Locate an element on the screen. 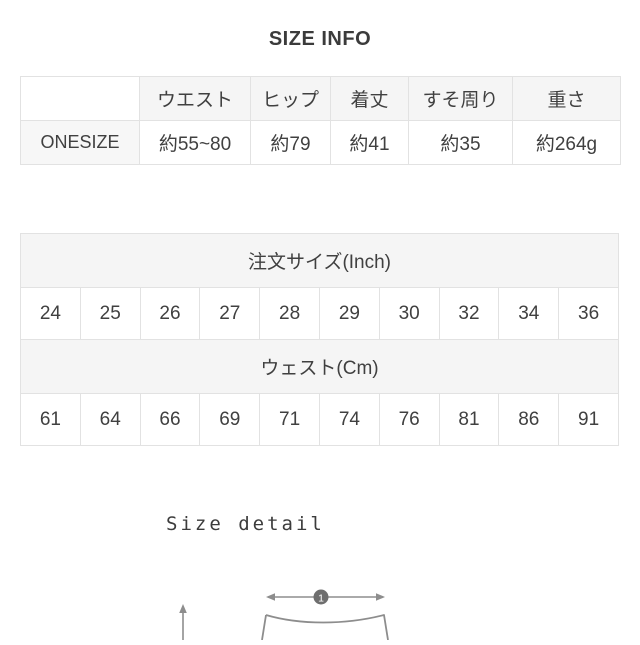 This screenshot has height=645, width=640. size-info-cell-length: 約41 is located at coordinates (369, 142).